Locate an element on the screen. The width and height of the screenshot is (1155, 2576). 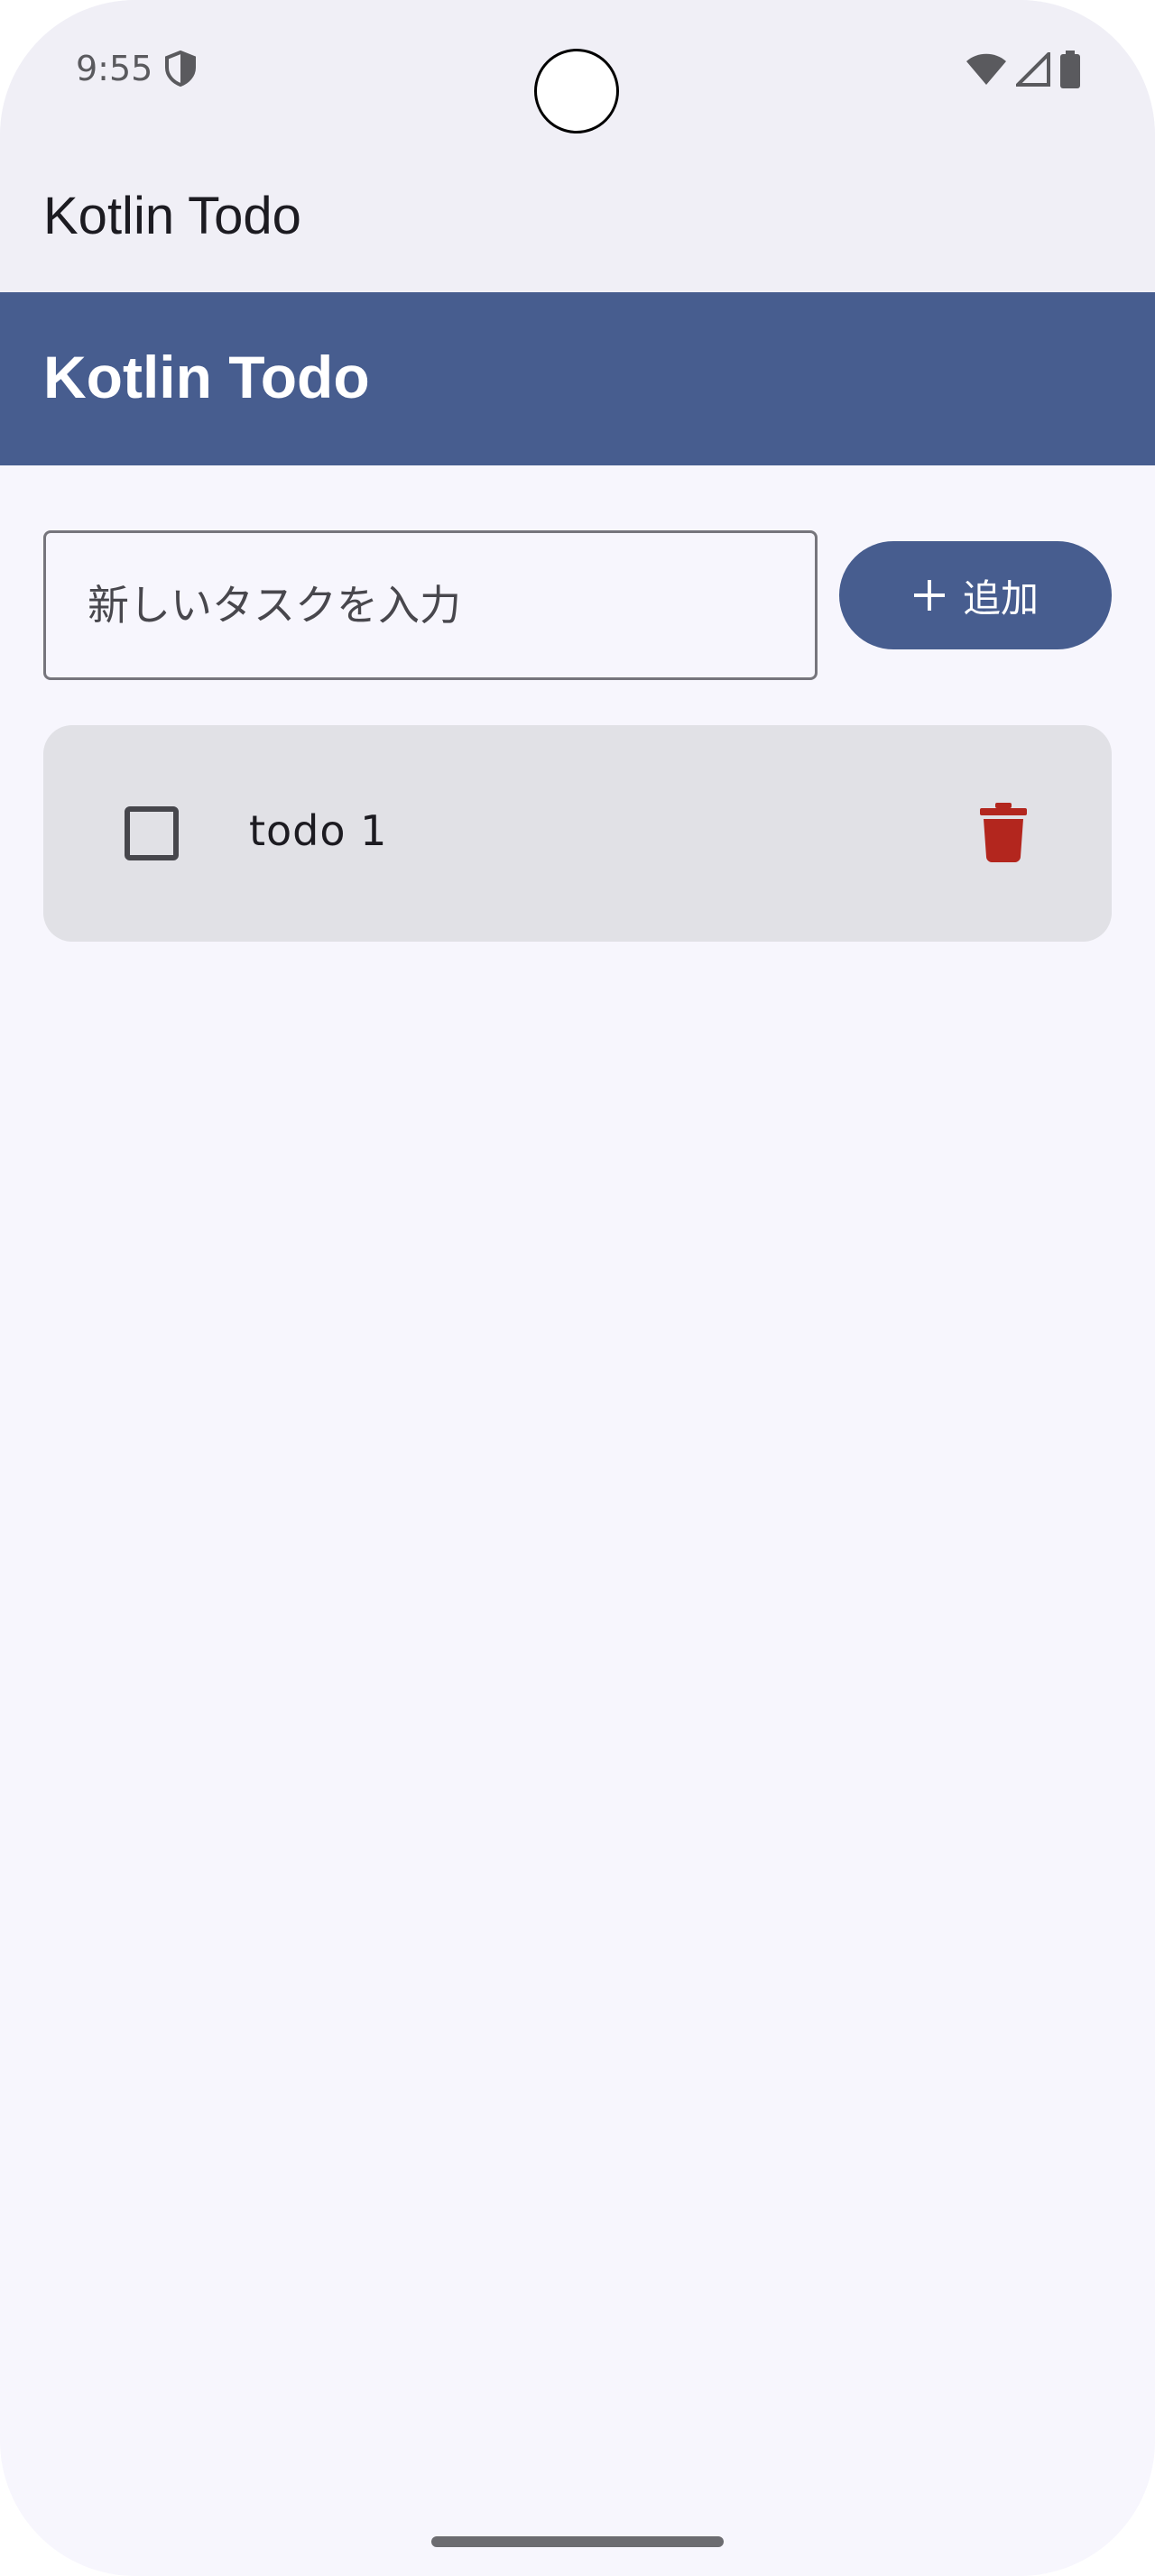
status-bar: 9:55 is located at coordinates (577, 72).